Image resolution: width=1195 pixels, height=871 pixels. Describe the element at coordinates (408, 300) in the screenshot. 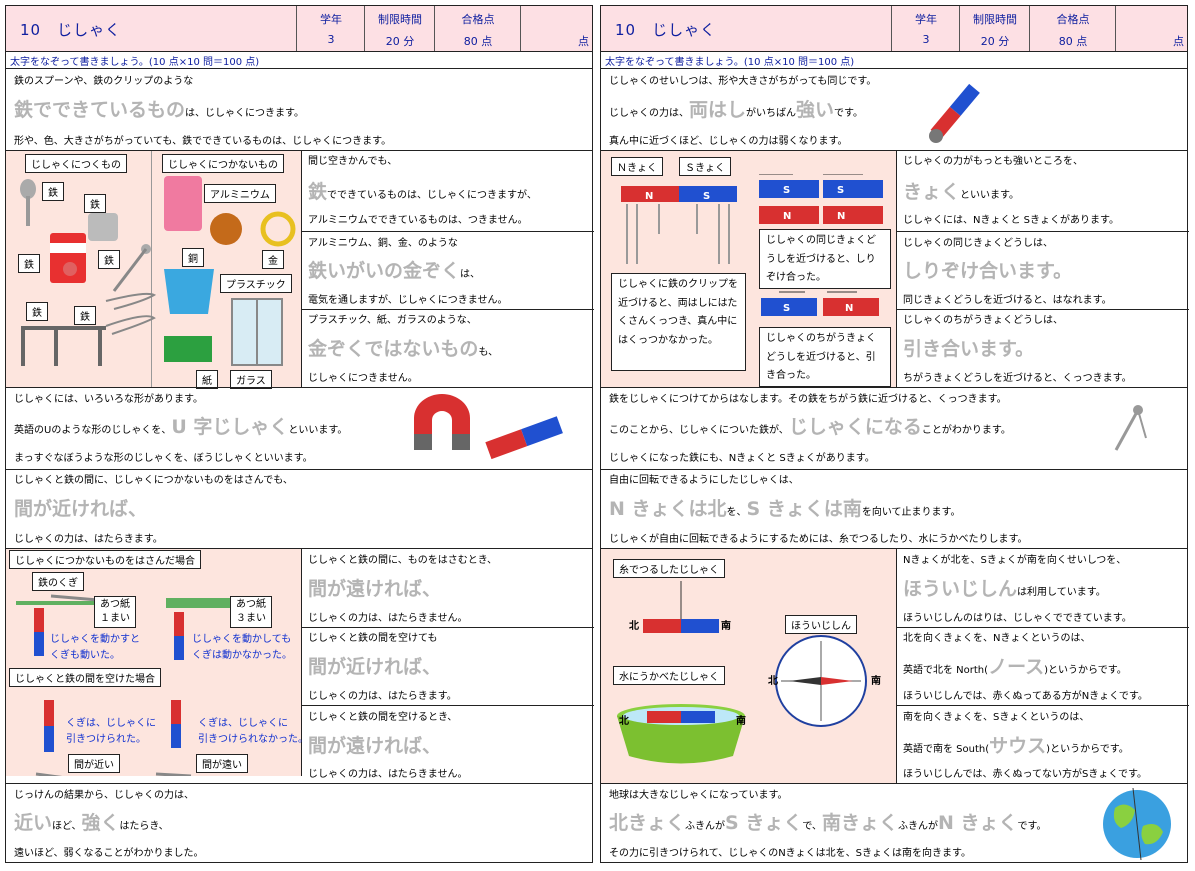

I see `text-line: 電気を通しますが、じしゃくにつきません。` at that location.